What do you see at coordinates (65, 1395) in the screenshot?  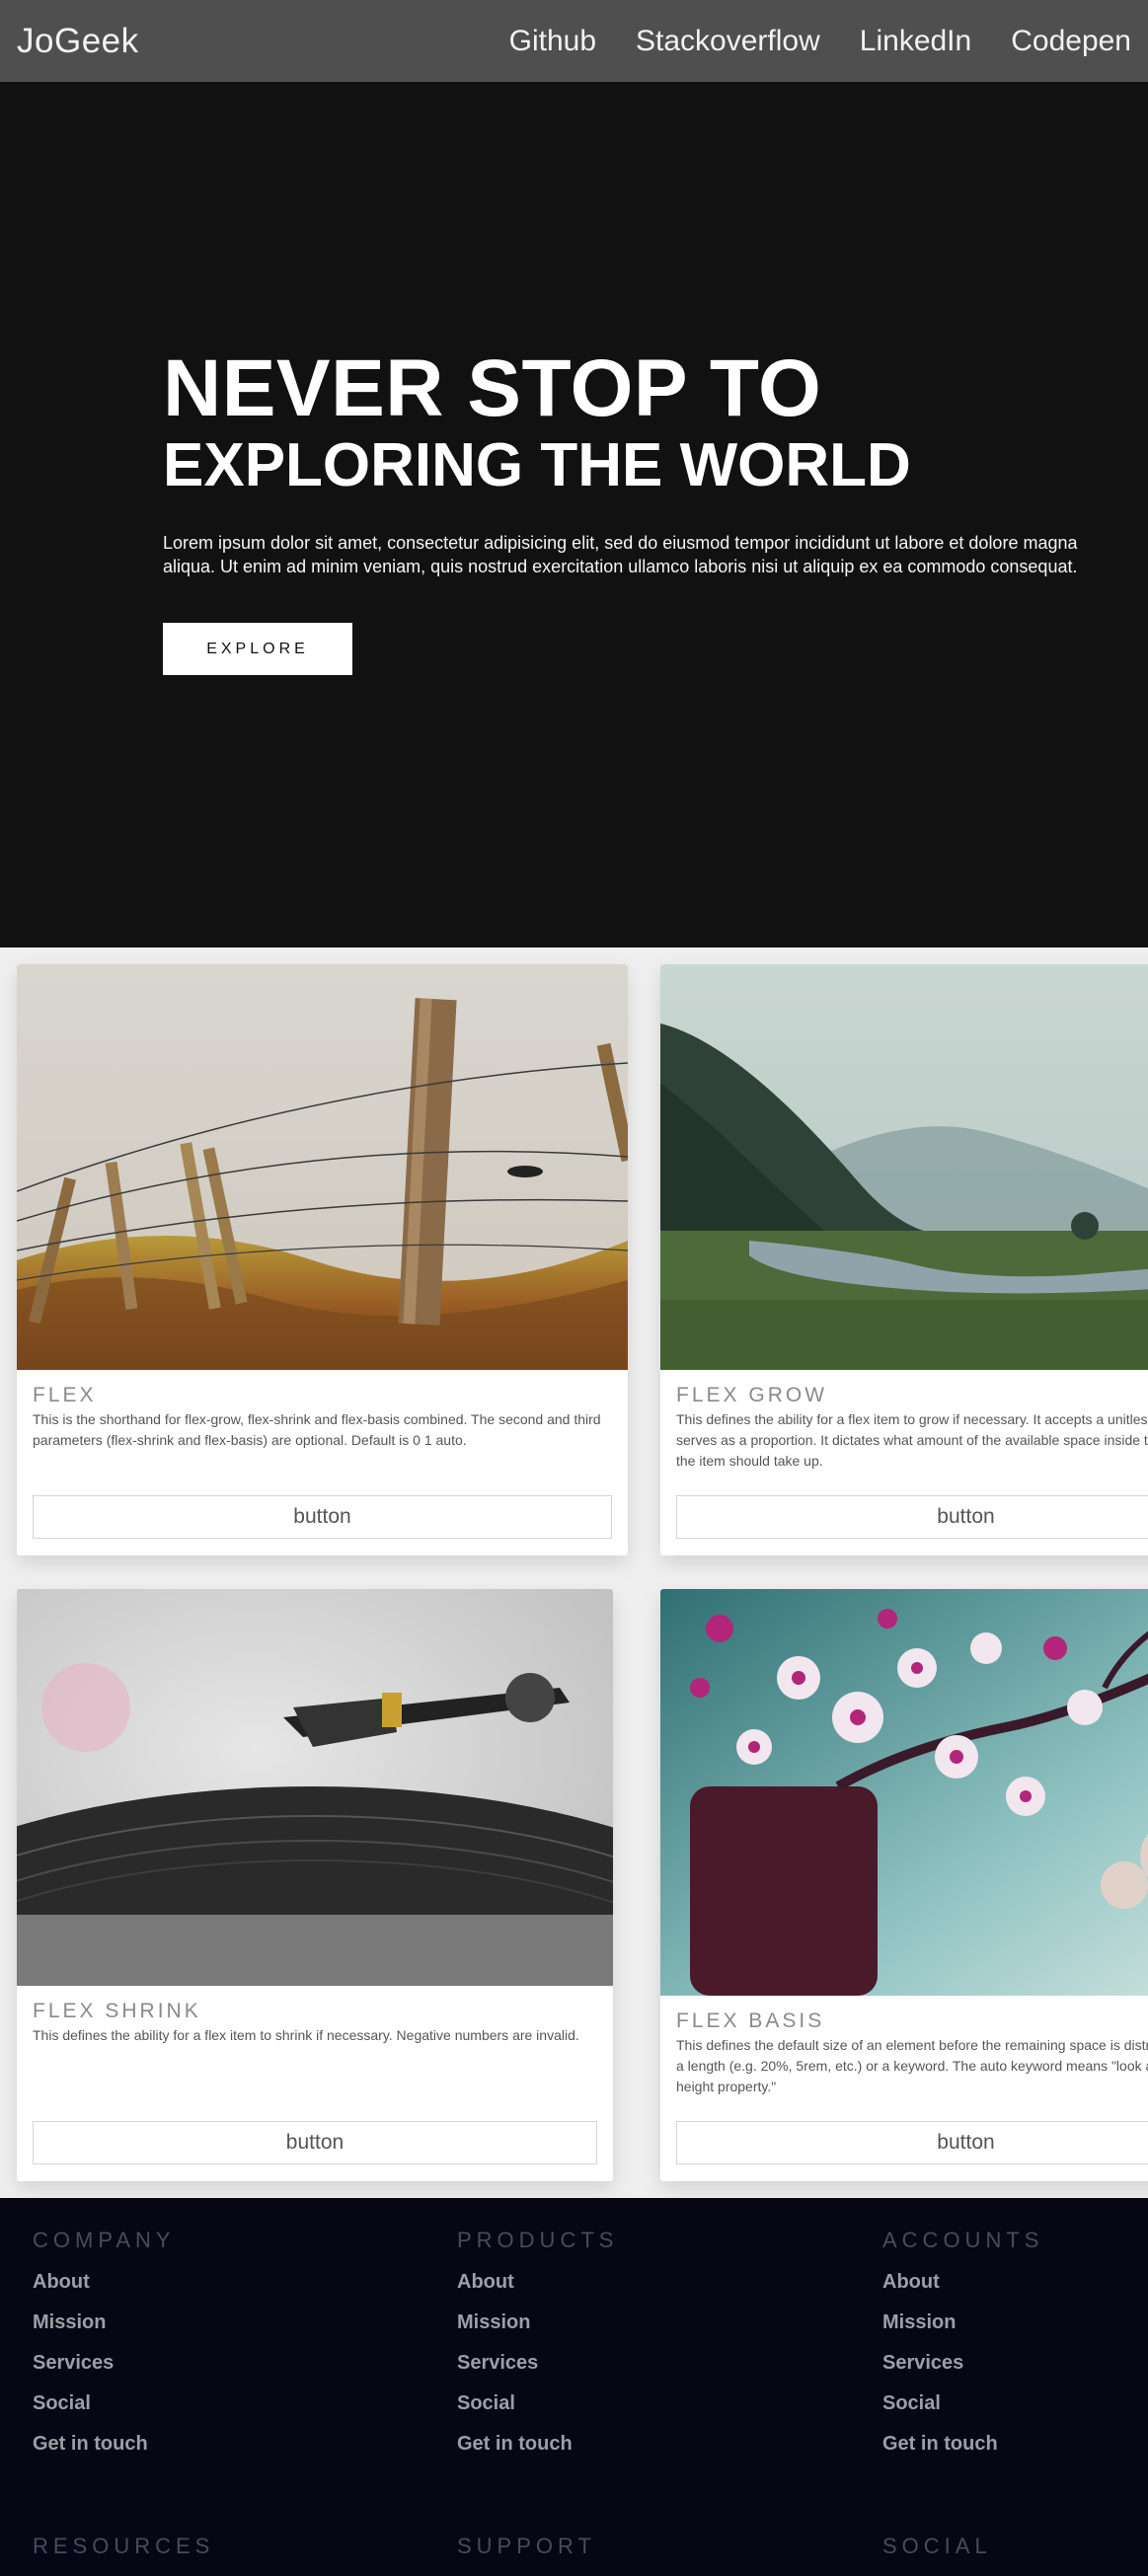 I see `card-title: FLEX` at bounding box center [65, 1395].